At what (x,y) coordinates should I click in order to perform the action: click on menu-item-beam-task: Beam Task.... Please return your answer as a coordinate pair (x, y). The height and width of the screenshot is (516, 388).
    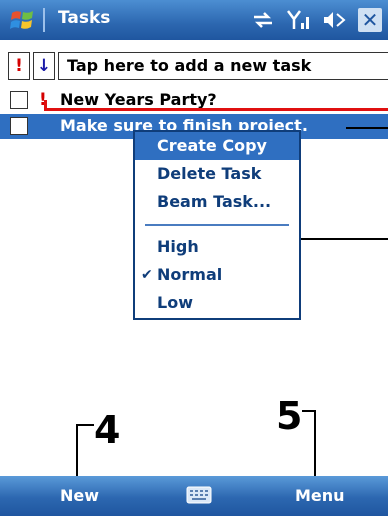
    Looking at the image, I should click on (217, 202).